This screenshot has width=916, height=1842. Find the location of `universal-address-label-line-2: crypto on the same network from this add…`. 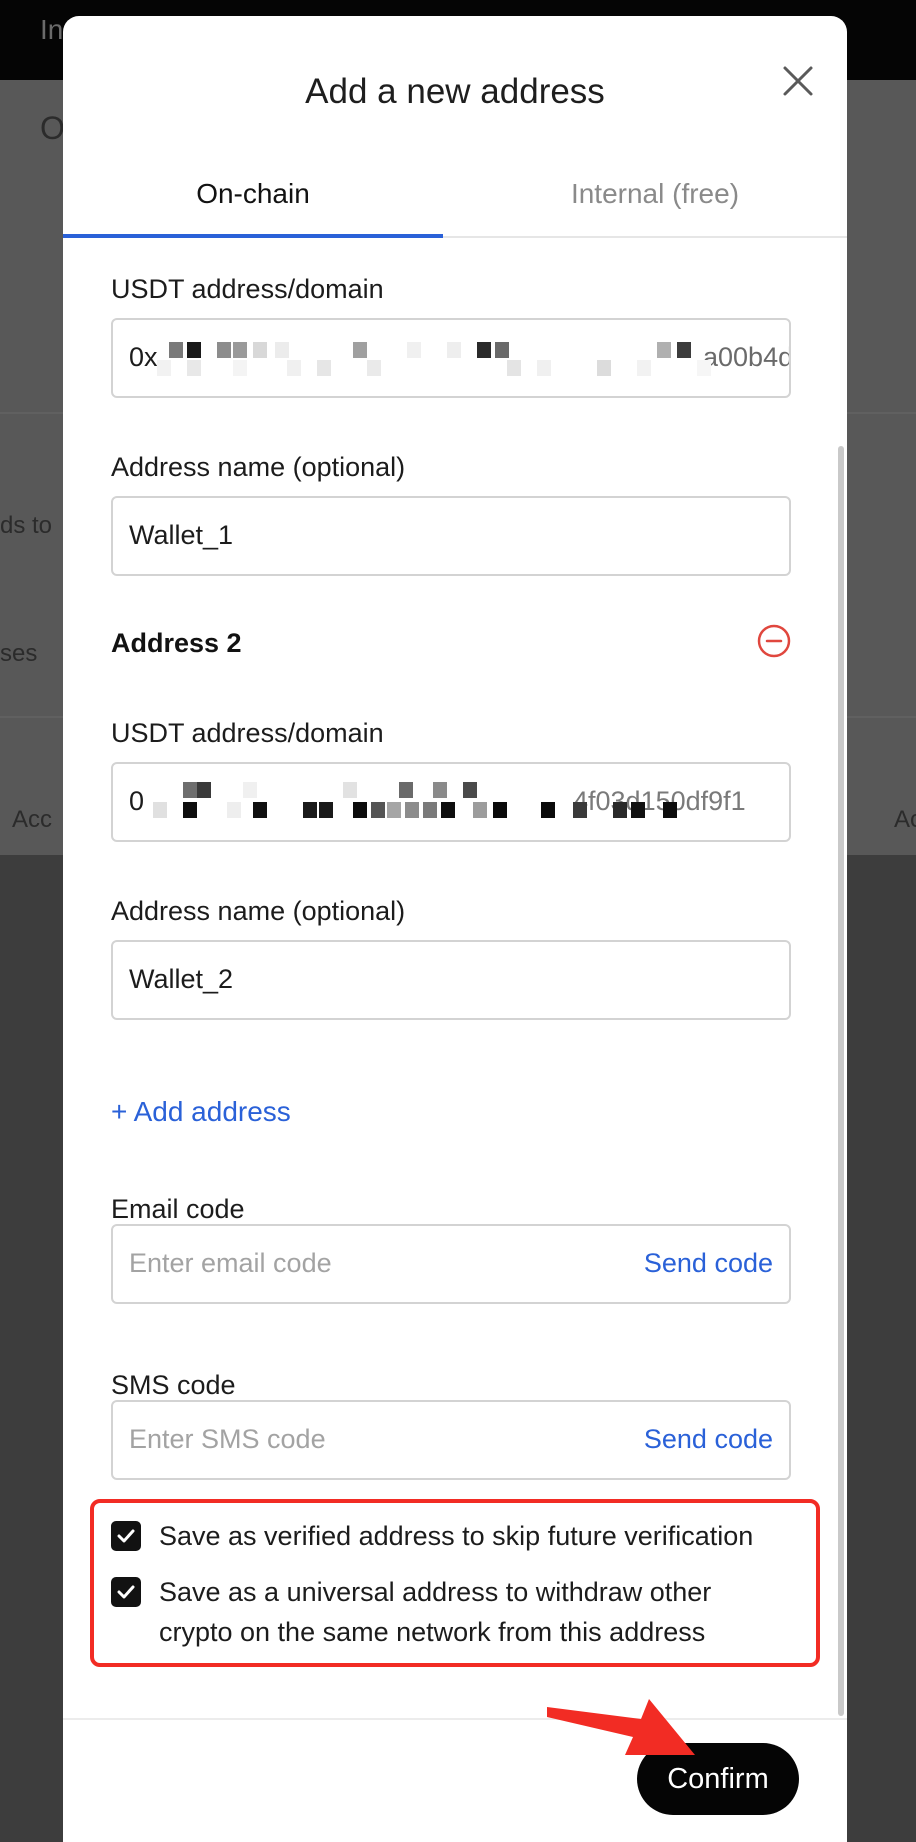

universal-address-label-line-2: crypto on the same network from this add… is located at coordinates (432, 1632).